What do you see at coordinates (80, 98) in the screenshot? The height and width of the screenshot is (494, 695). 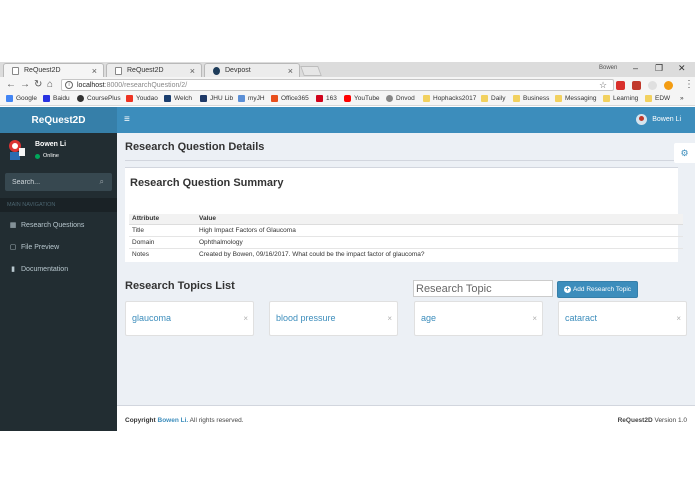 I see `courseplus-icon` at bounding box center [80, 98].